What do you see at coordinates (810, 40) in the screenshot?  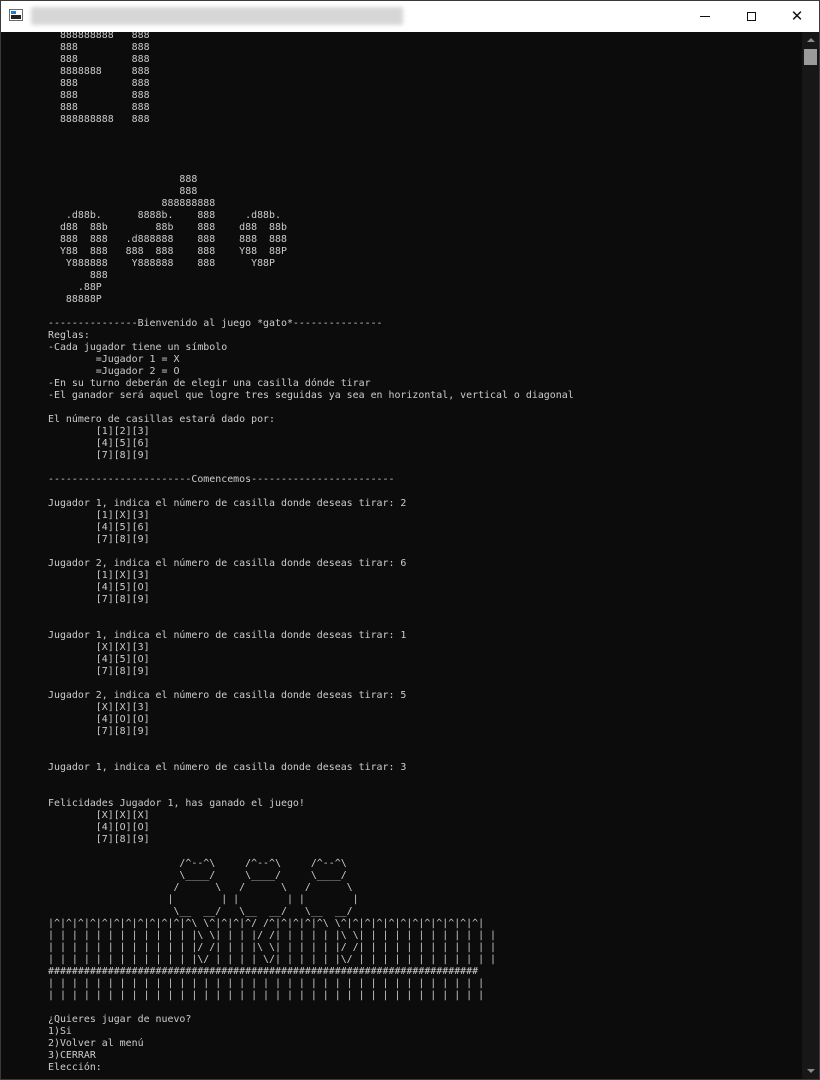 I see `scroll-up-arrow-icon` at bounding box center [810, 40].